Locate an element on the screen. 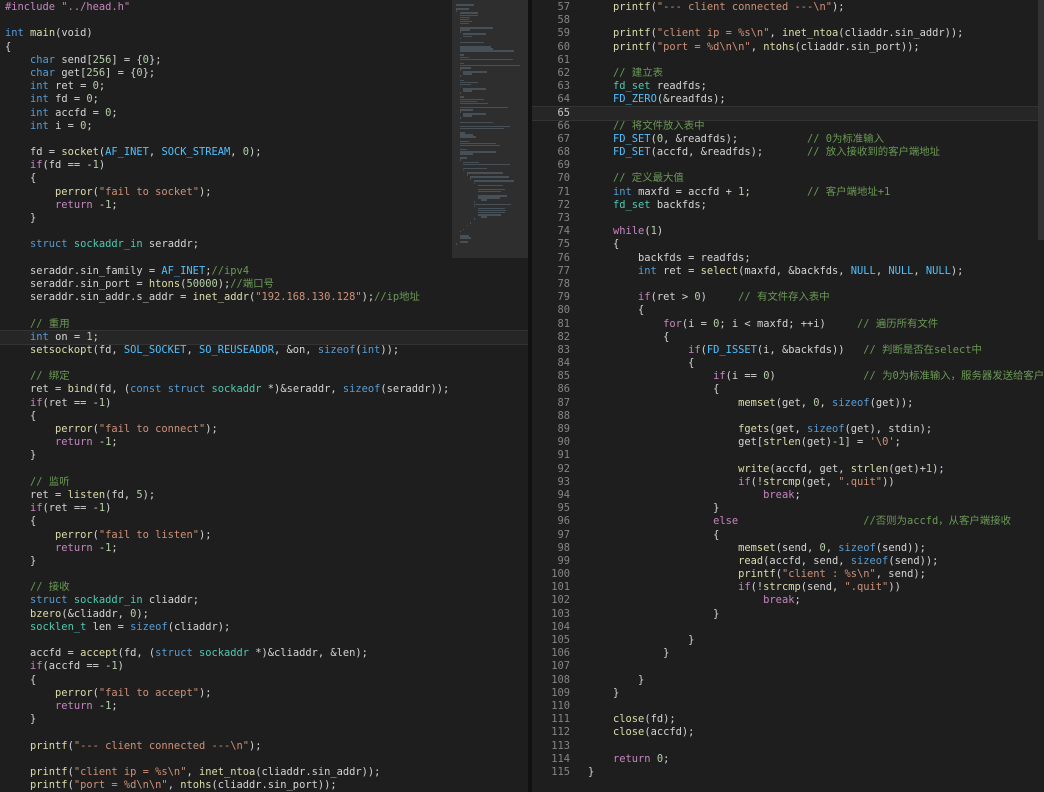 This screenshot has width=1044, height=792. code-line: #include "../head.h" is located at coordinates (264, 7).